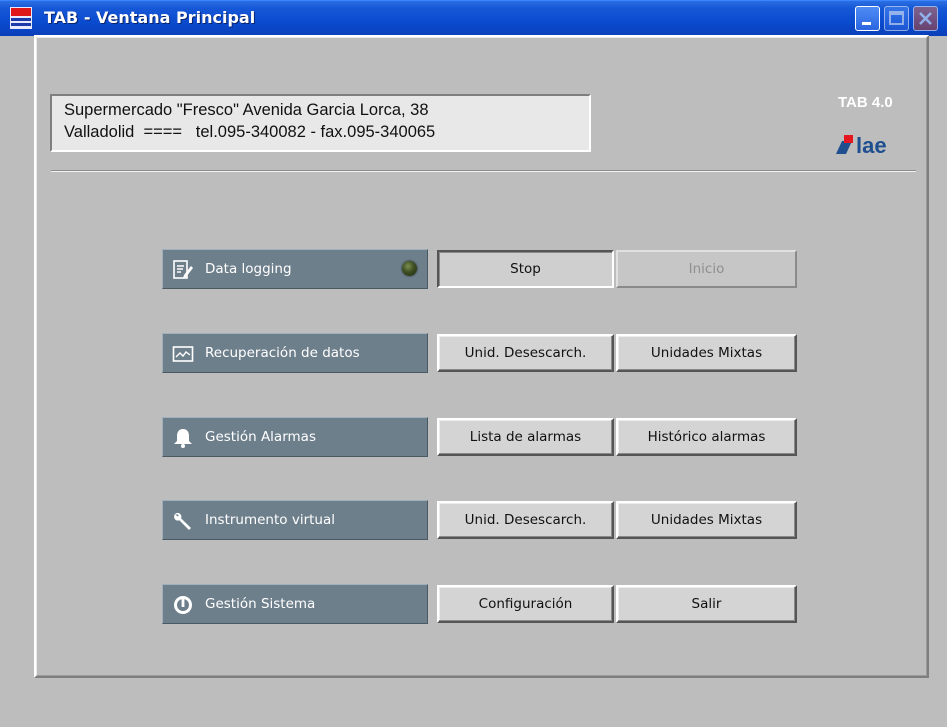  I want to click on version-label: TAB 4.0, so click(865, 102).